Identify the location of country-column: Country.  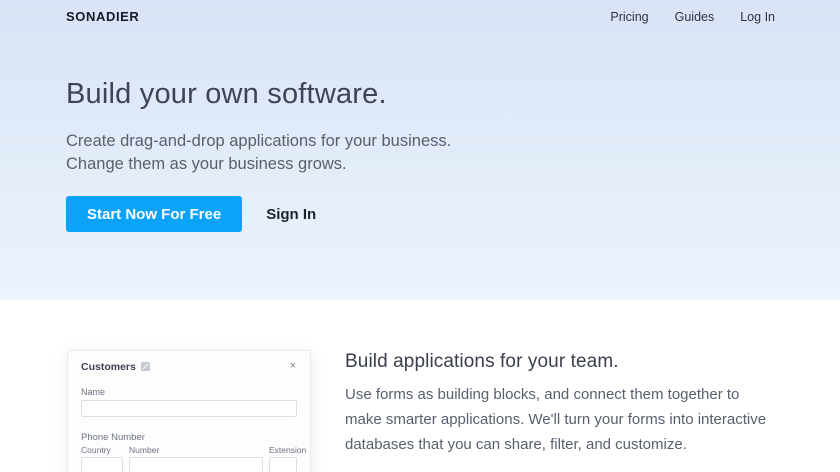
(102, 458).